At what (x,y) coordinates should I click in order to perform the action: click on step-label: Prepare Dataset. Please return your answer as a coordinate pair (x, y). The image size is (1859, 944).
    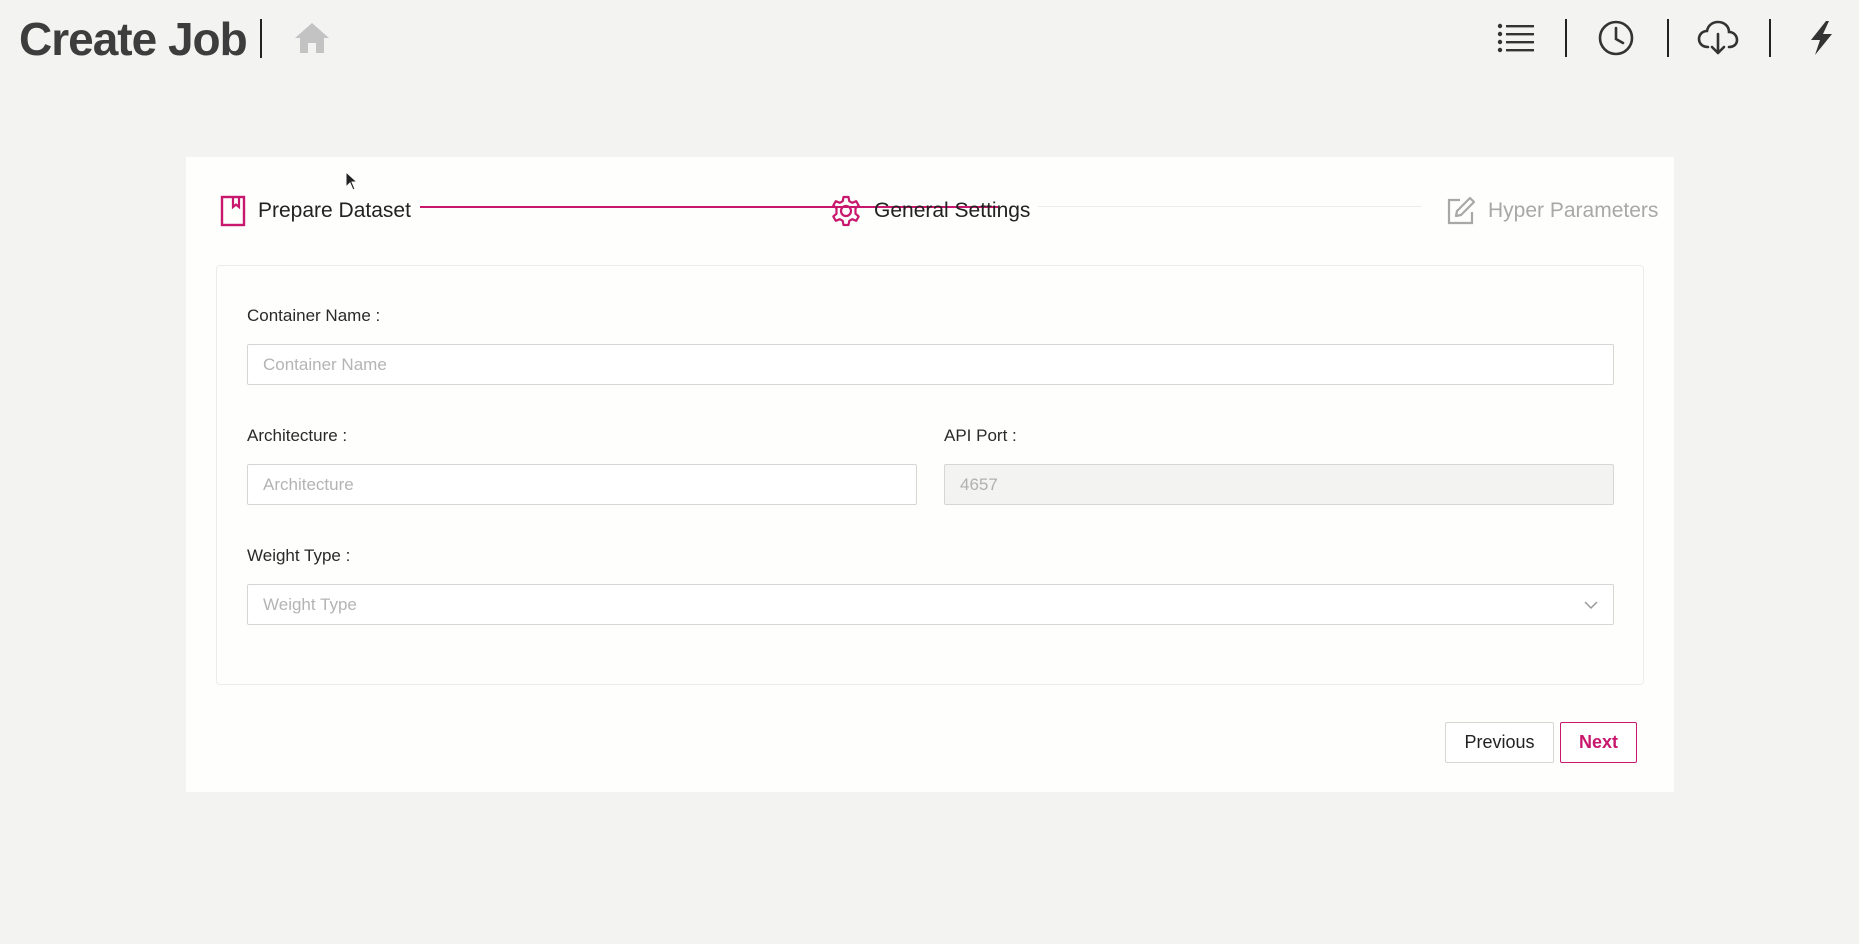
    Looking at the image, I should click on (334, 210).